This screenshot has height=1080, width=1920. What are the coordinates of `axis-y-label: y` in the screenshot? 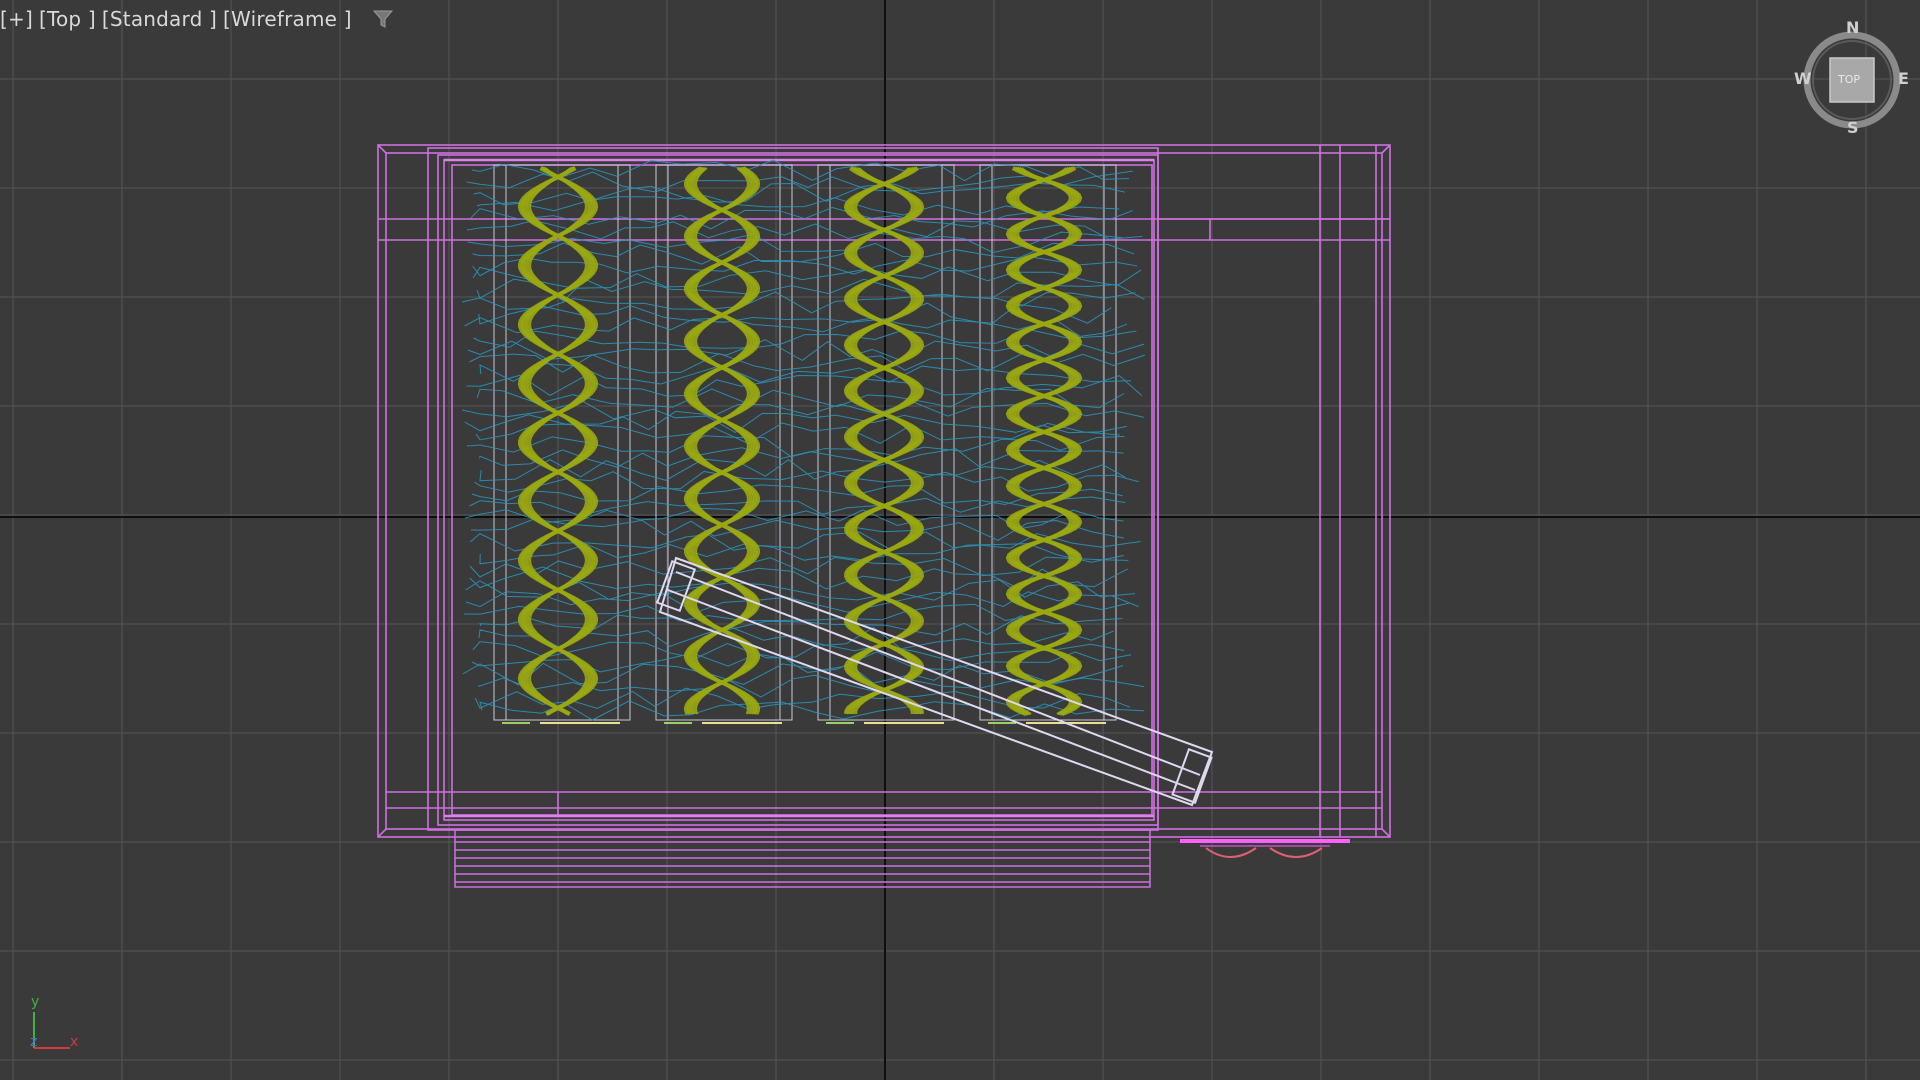 It's located at (35, 1002).